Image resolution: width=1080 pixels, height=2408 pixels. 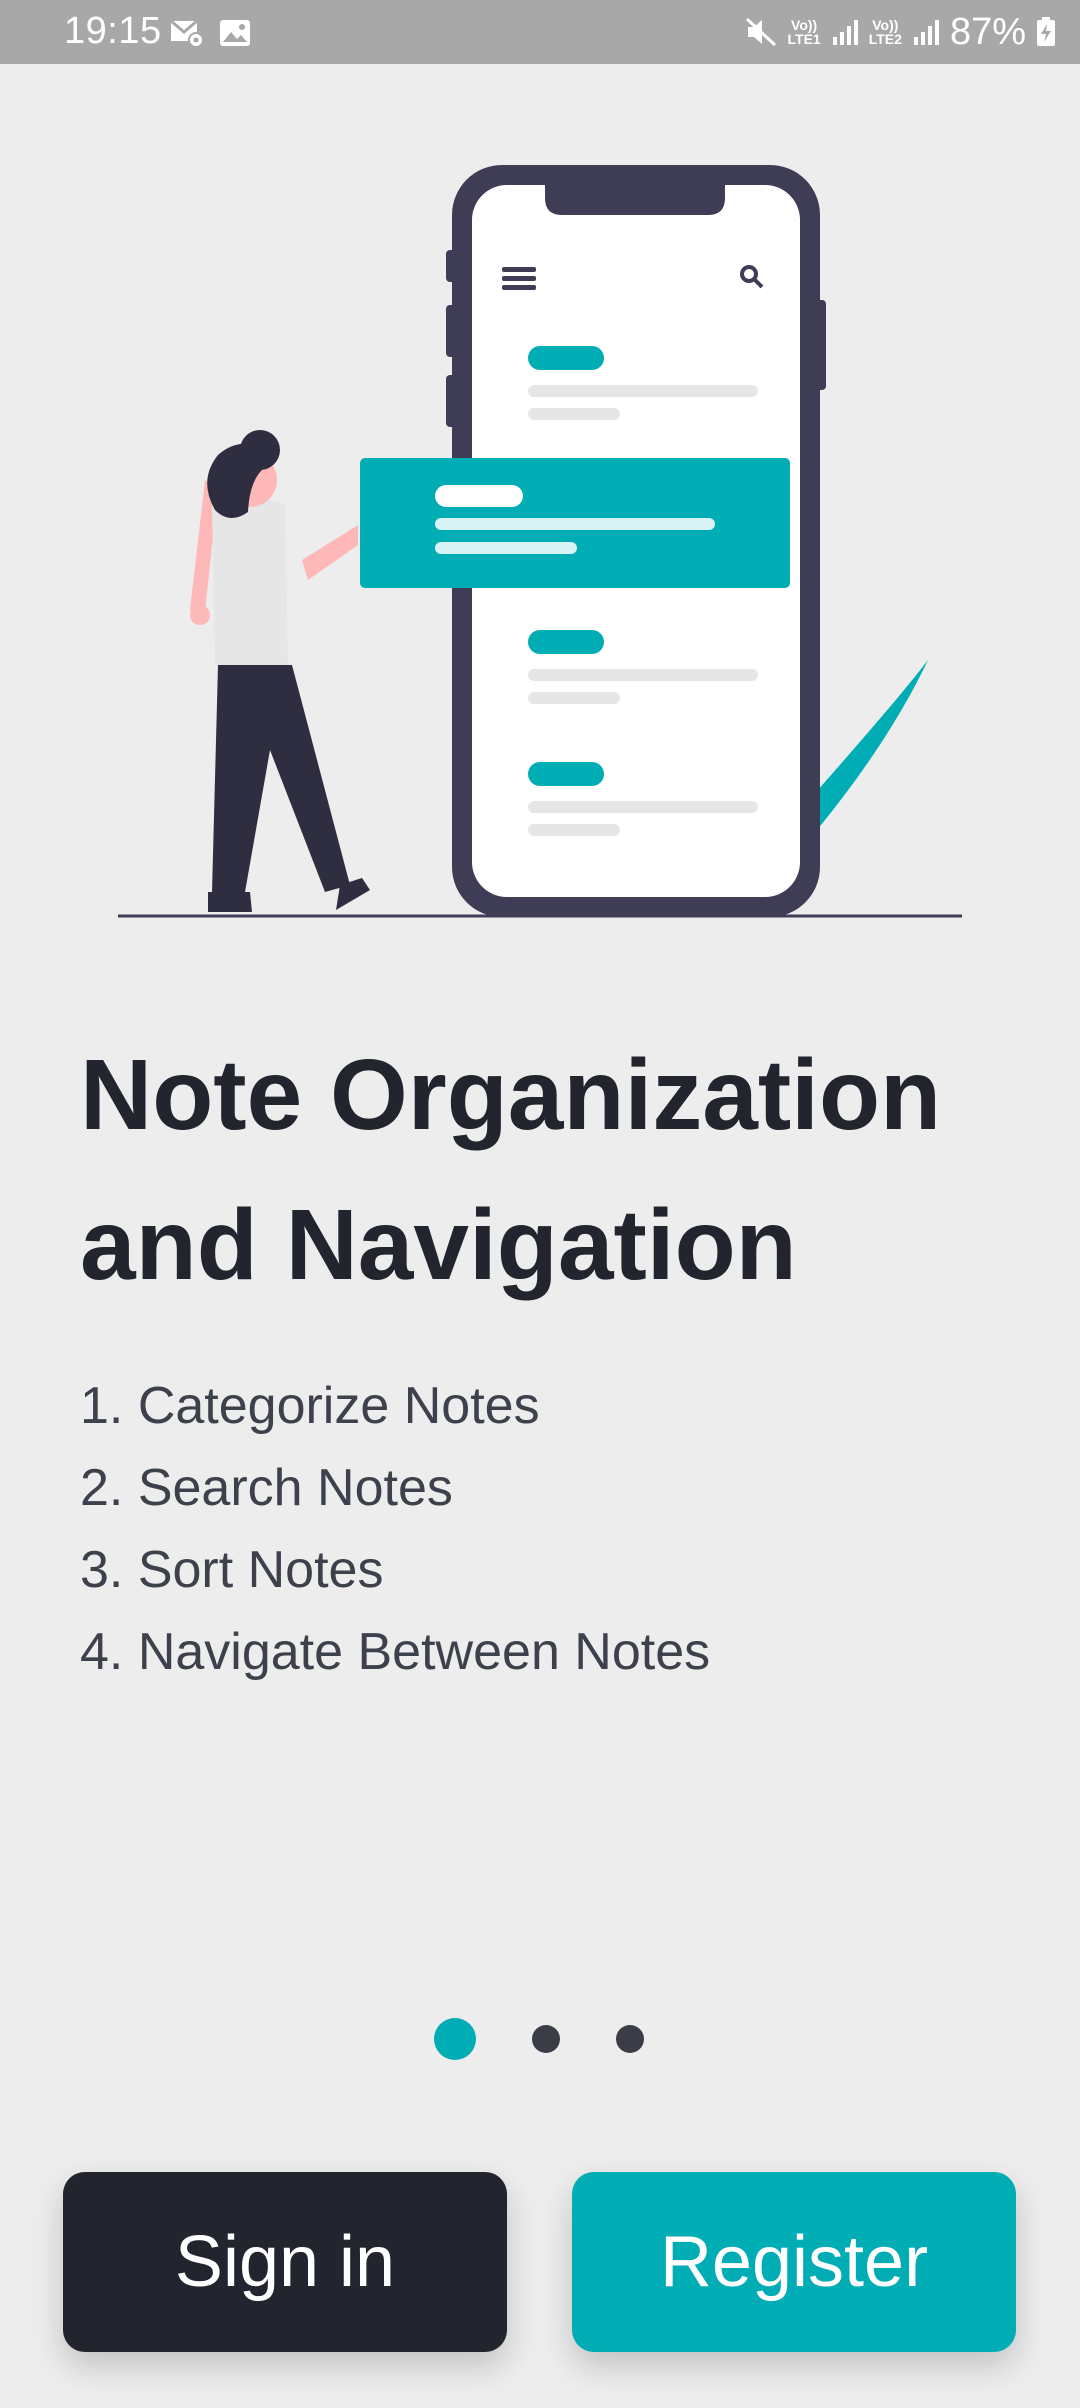 What do you see at coordinates (187, 33) in the screenshot?
I see `email-settings-icon` at bounding box center [187, 33].